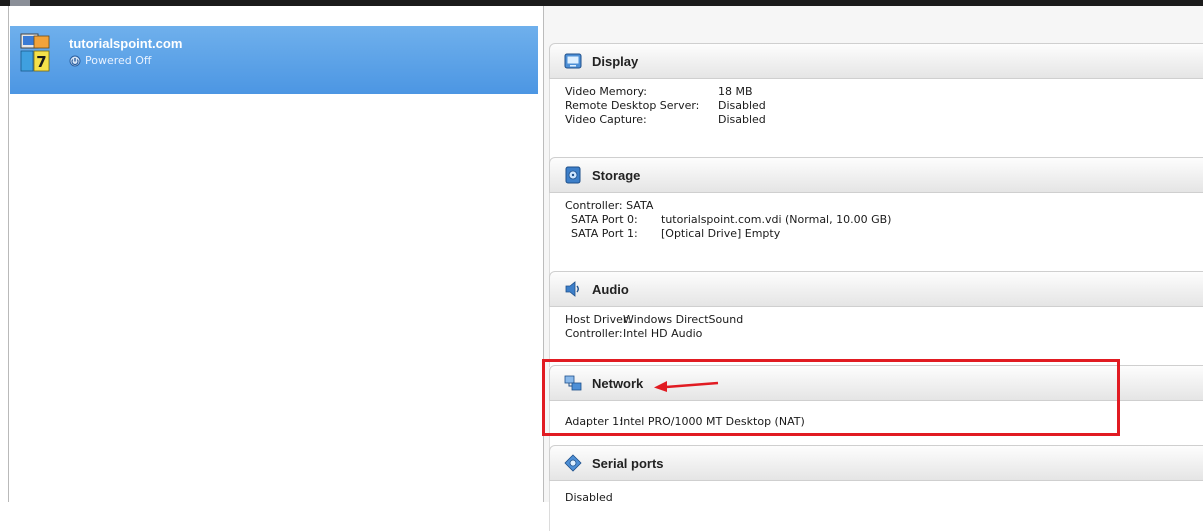  Describe the element at coordinates (628, 463) in the screenshot. I see `serial-ports-title: Serial ports` at that location.